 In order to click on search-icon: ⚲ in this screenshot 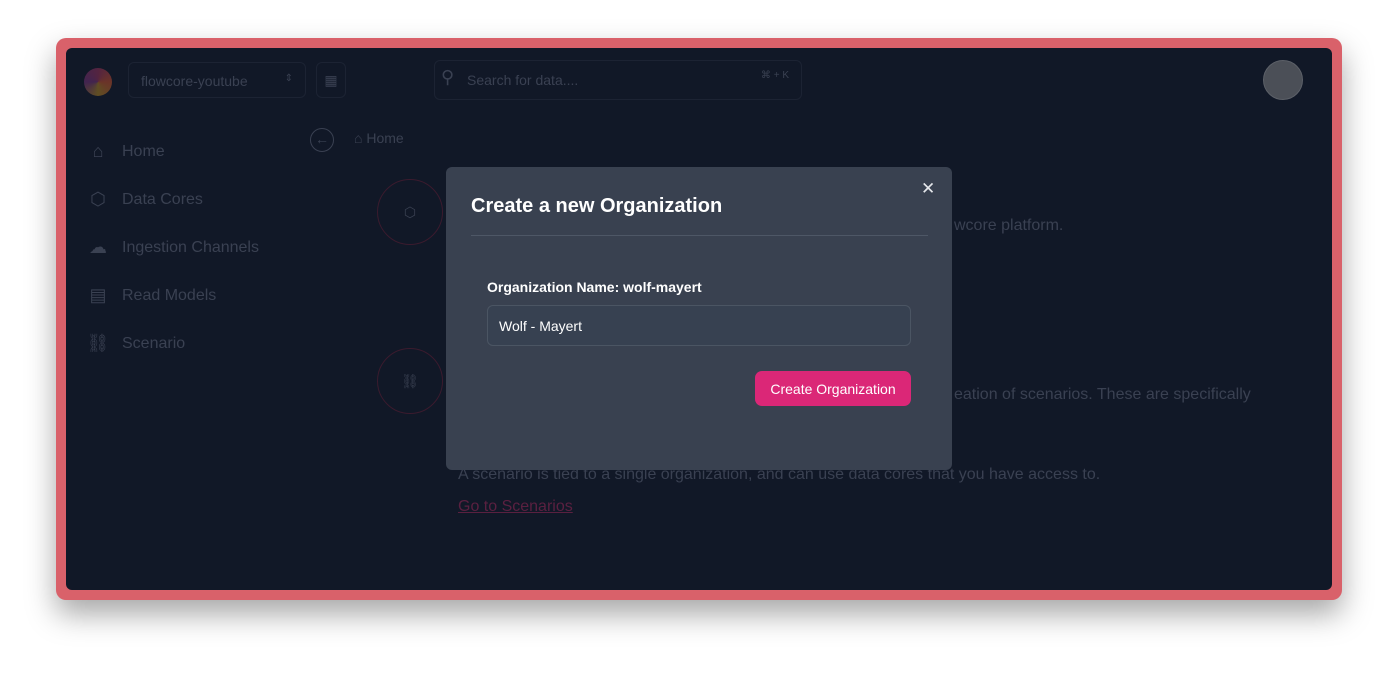, I will do `click(448, 77)`.